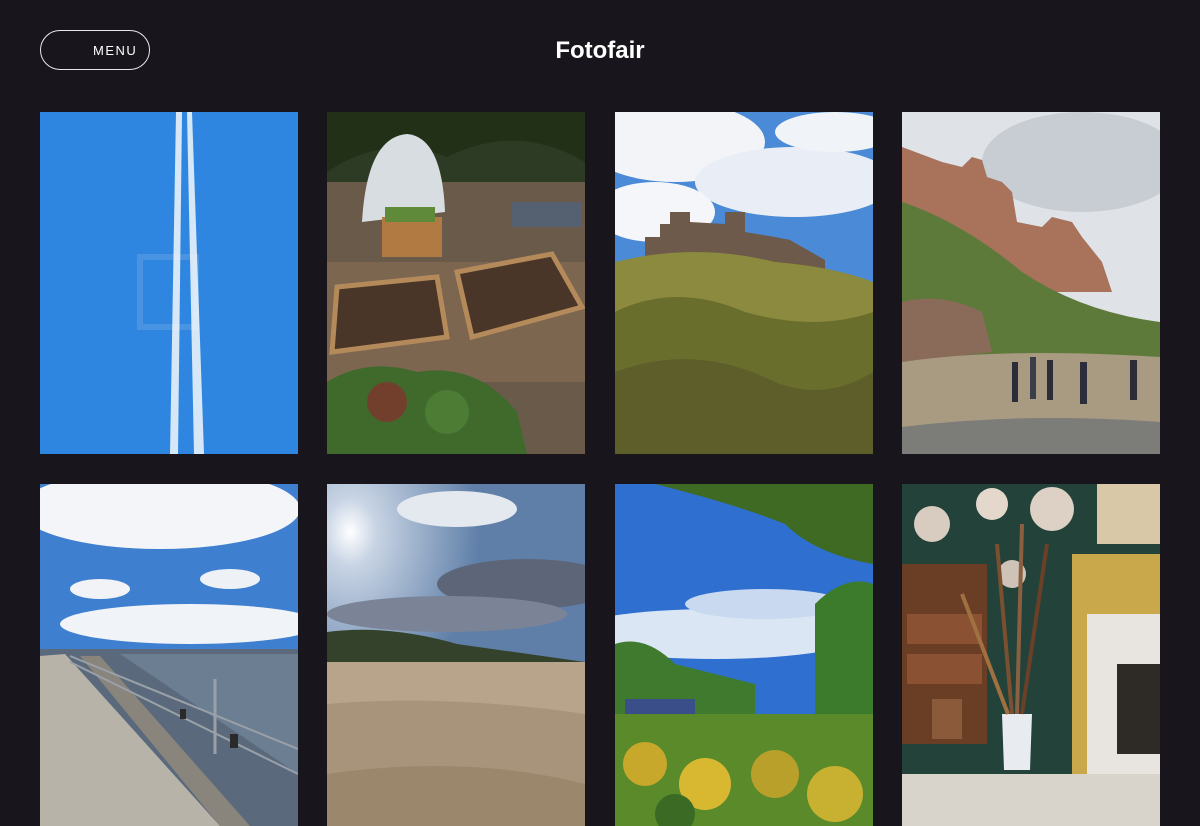 Image resolution: width=1200 pixels, height=826 pixels. Describe the element at coordinates (743, 283) in the screenshot. I see `photo-castle-dunes` at that location.